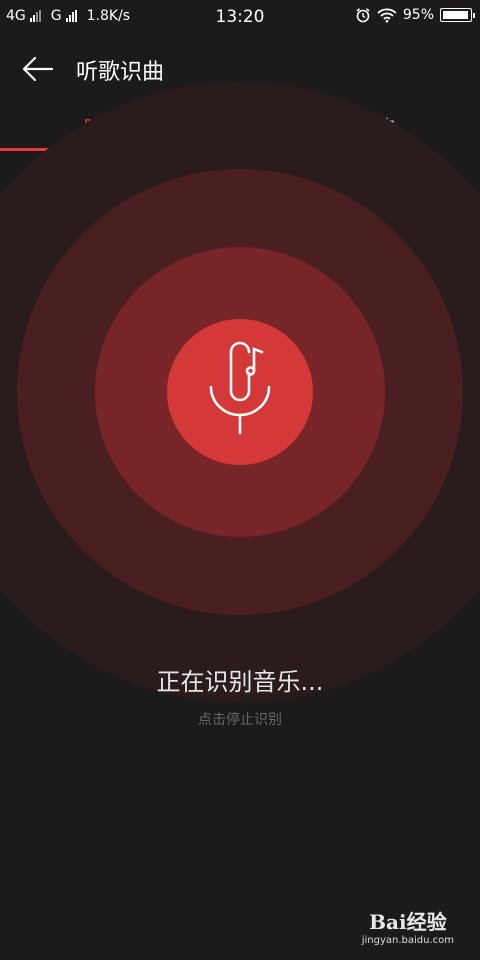  I want to click on watermark-url: jingyan.baidu.com, so click(407, 940).